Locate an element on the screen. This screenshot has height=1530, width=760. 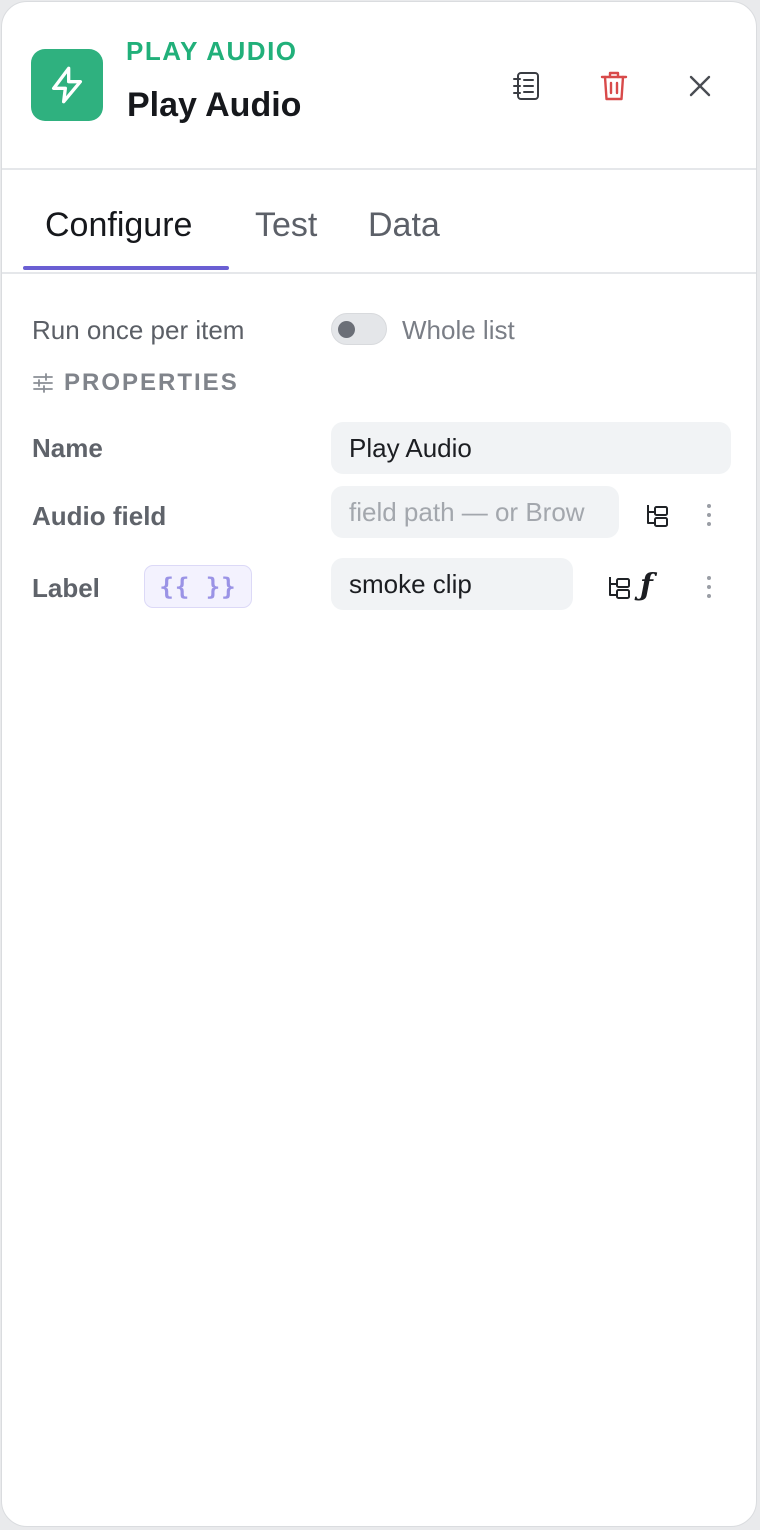
audio-field-input: field path — or Brow is located at coordinates (475, 512).